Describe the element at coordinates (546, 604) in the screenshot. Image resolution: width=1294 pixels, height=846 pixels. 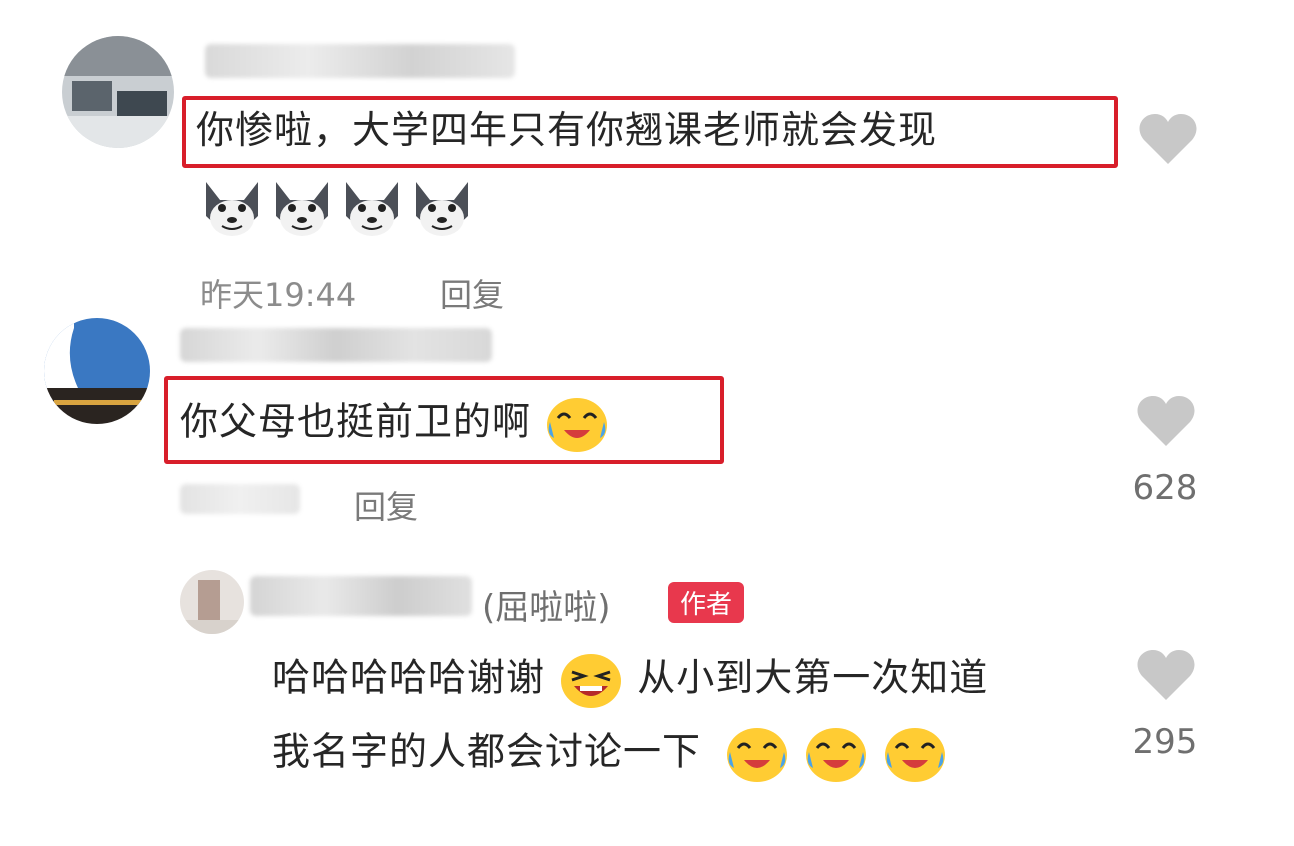
I see `username-suffix: (屈啦啦)` at that location.